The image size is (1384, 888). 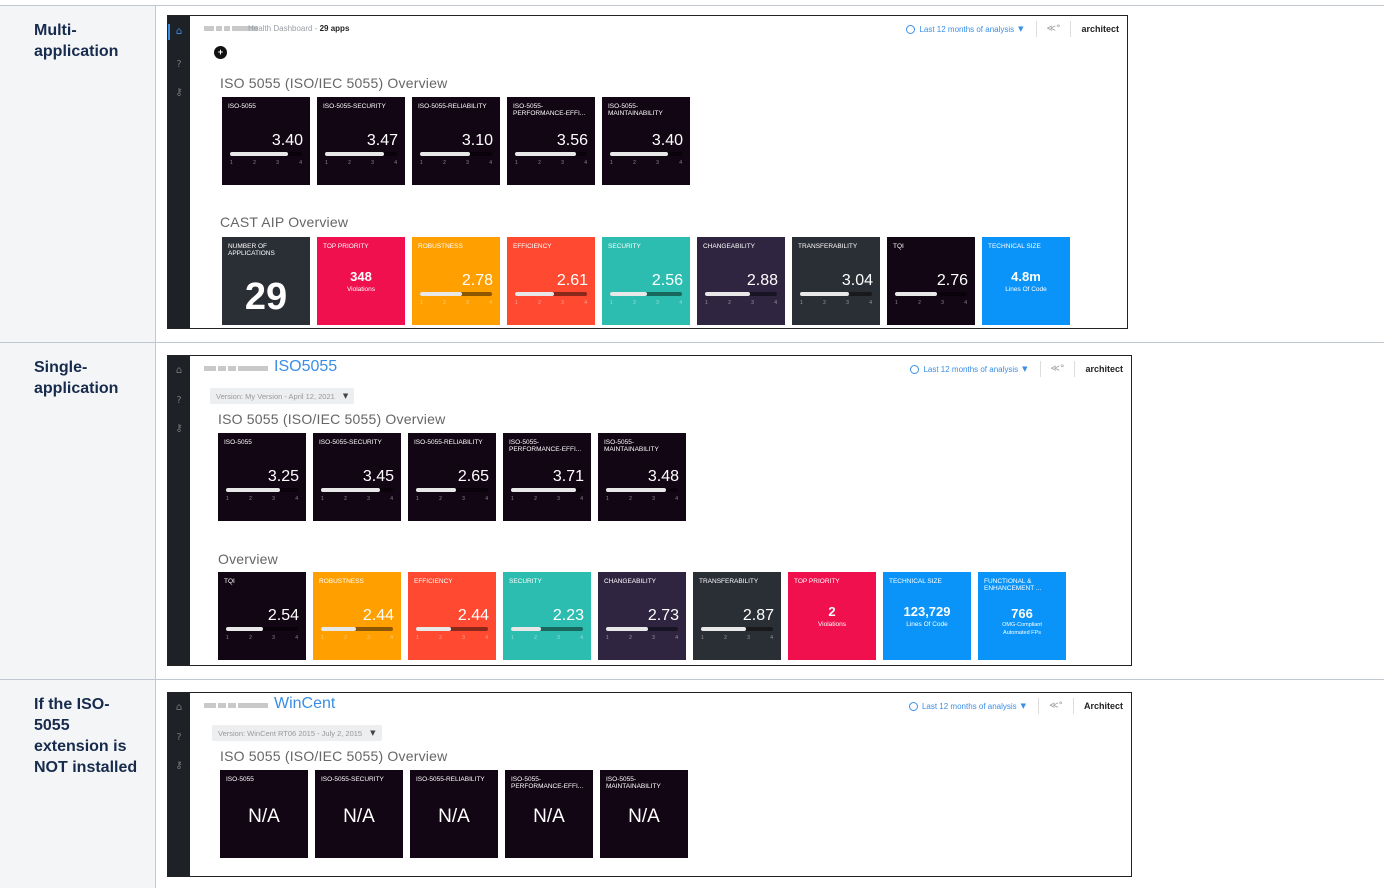 I want to click on tile-security: SECURITY 2.56 1 2 3 4, so click(x=646, y=281).